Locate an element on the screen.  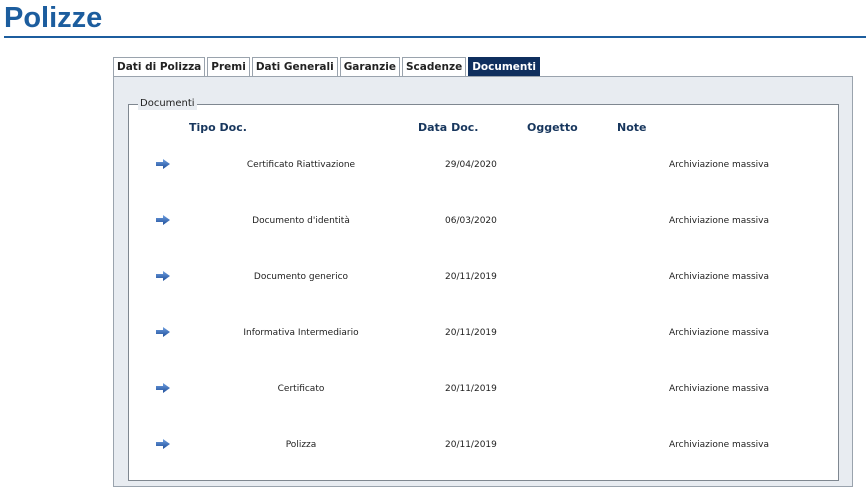
cell-data-doc: 06/03/2020 is located at coordinates (471, 221).